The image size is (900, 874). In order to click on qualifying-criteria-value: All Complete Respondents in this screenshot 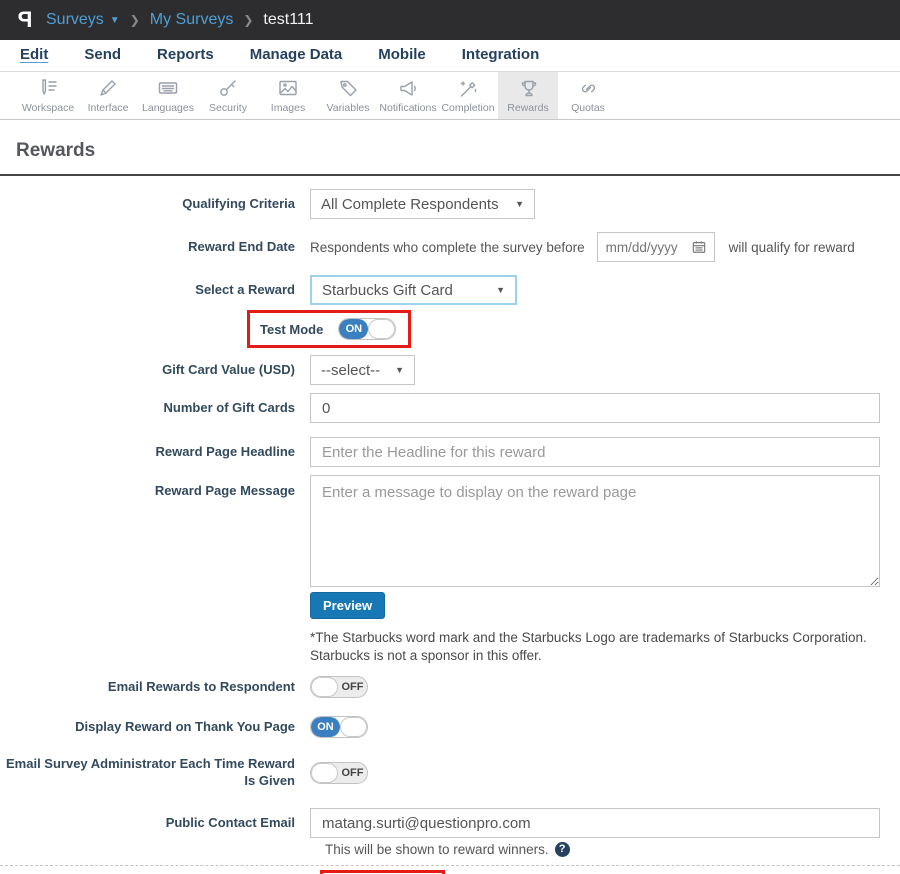, I will do `click(410, 204)`.